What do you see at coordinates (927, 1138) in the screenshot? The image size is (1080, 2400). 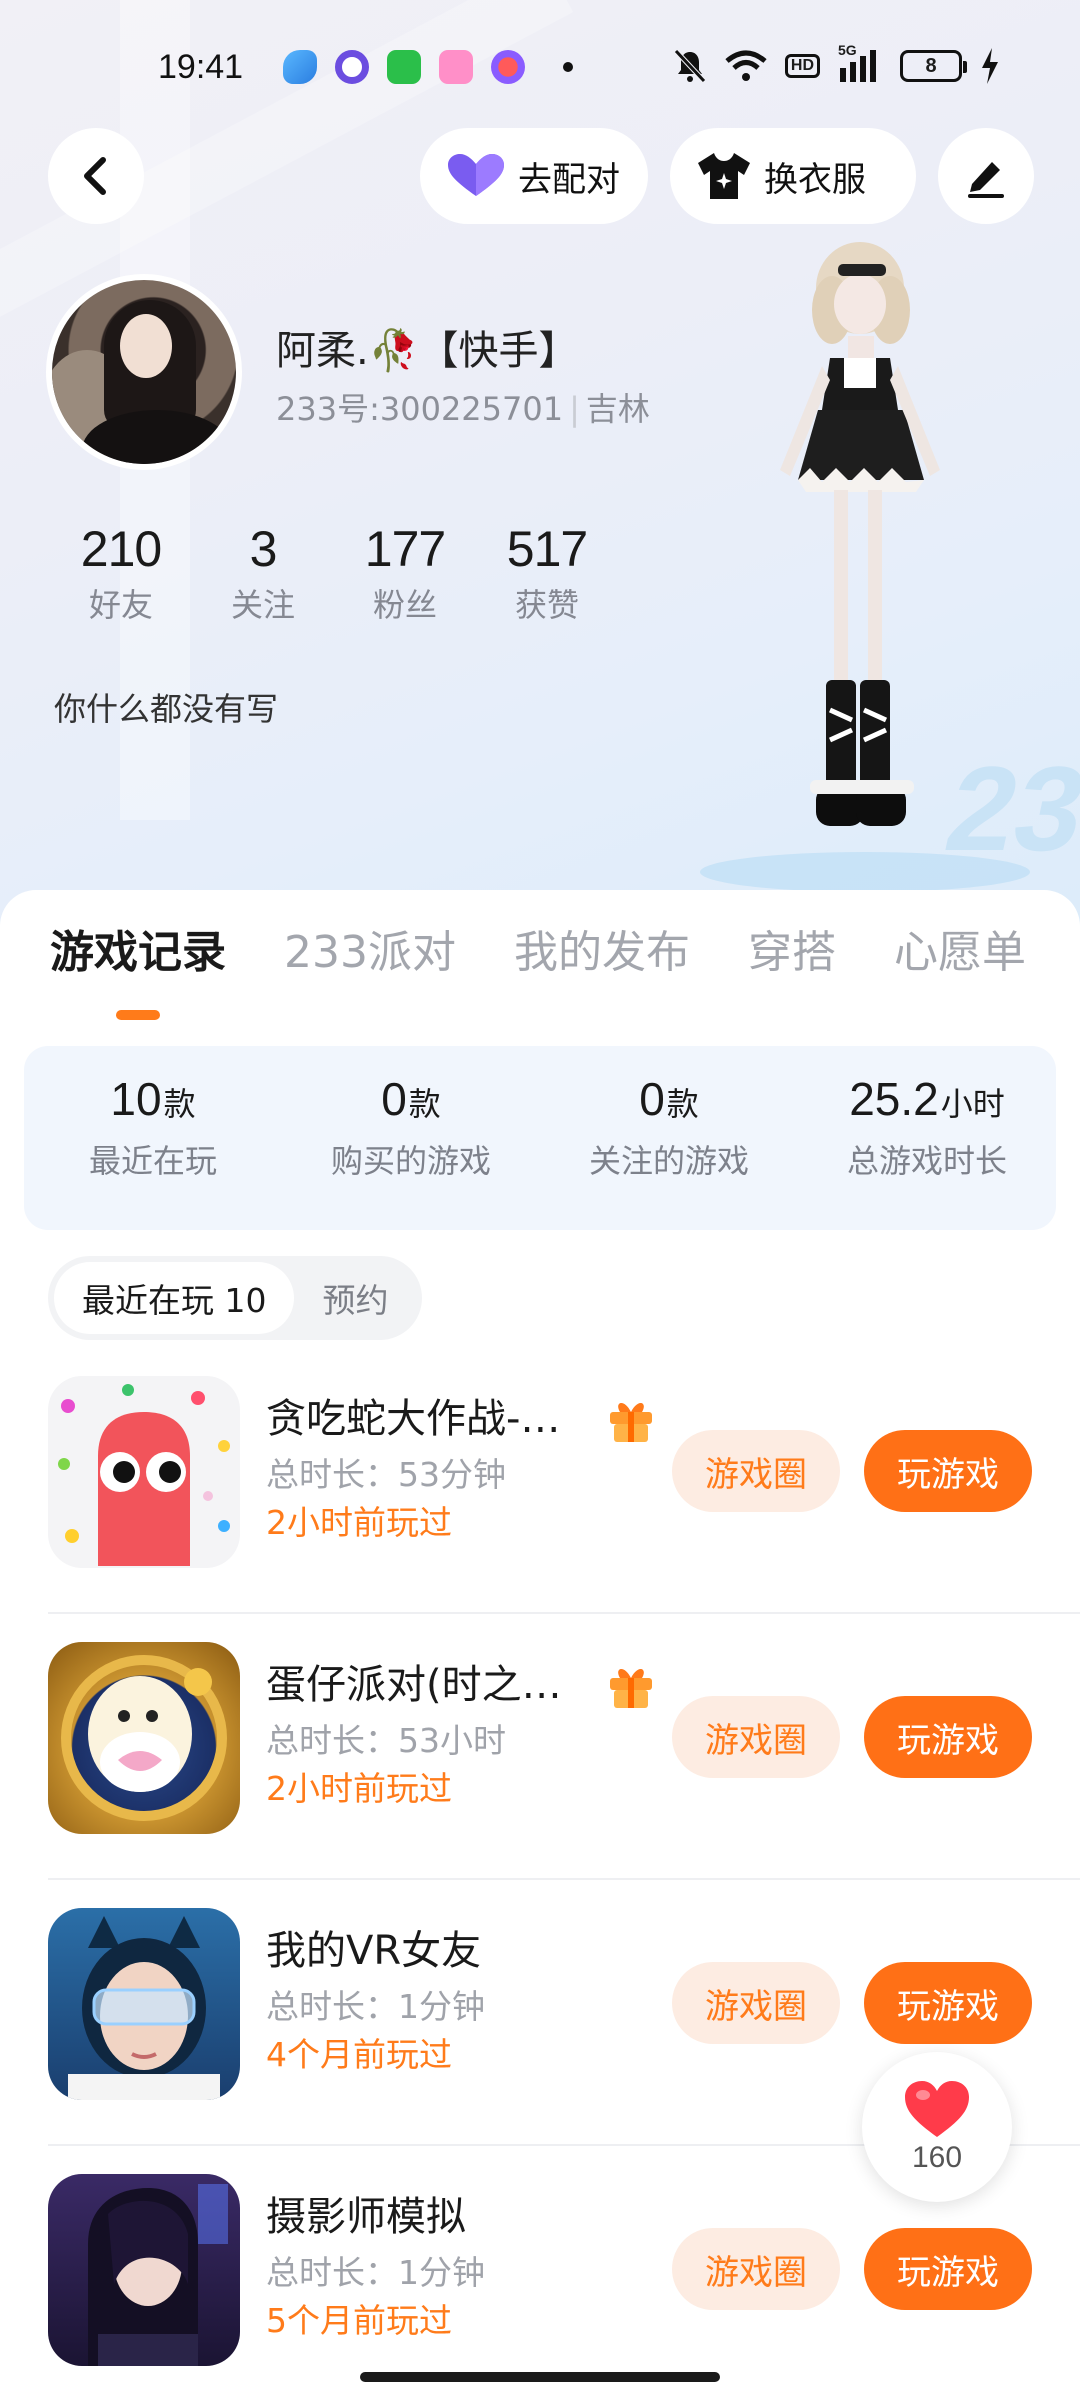 I see `summary-total-time: 25.2小时 总游戏时长` at bounding box center [927, 1138].